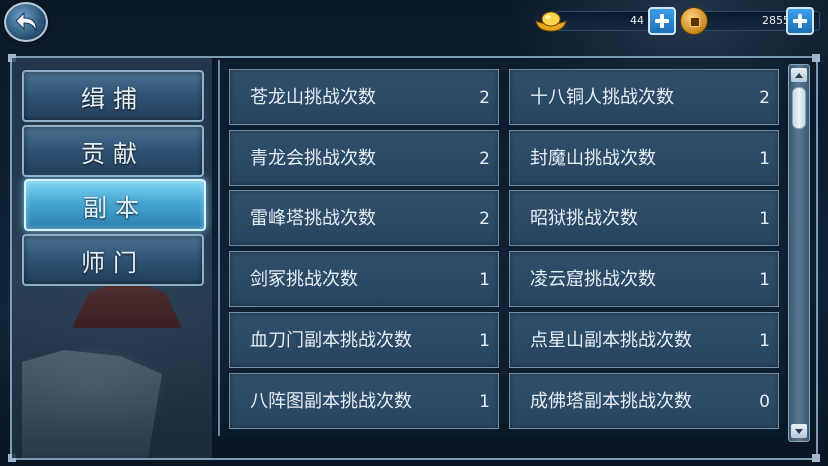 The width and height of the screenshot is (828, 466). I want to click on add-coin-button, so click(800, 21).